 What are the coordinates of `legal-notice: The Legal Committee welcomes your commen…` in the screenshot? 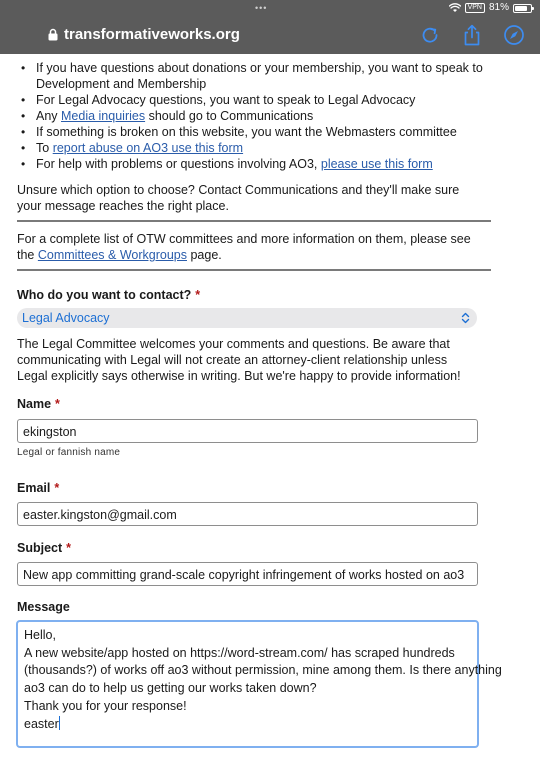 It's located at (239, 360).